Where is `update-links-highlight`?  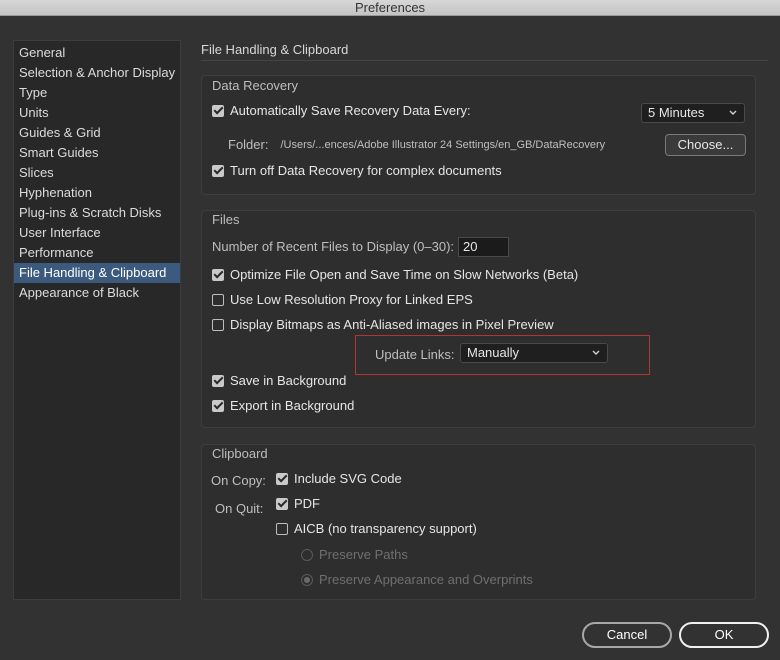
update-links-highlight is located at coordinates (502, 355).